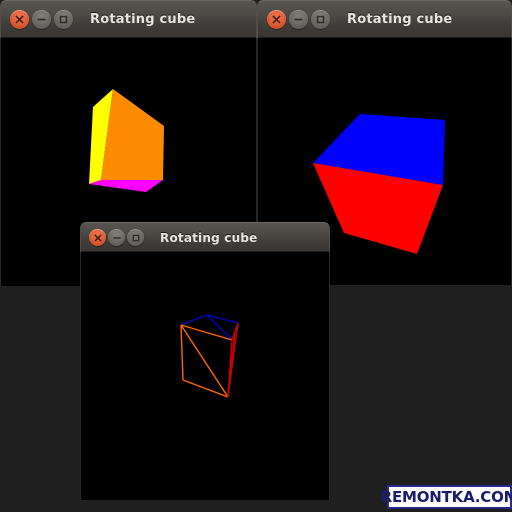 The image size is (512, 512). What do you see at coordinates (182, 352) in the screenshot?
I see `wireframe-cube-left-vertical-edge` at bounding box center [182, 352].